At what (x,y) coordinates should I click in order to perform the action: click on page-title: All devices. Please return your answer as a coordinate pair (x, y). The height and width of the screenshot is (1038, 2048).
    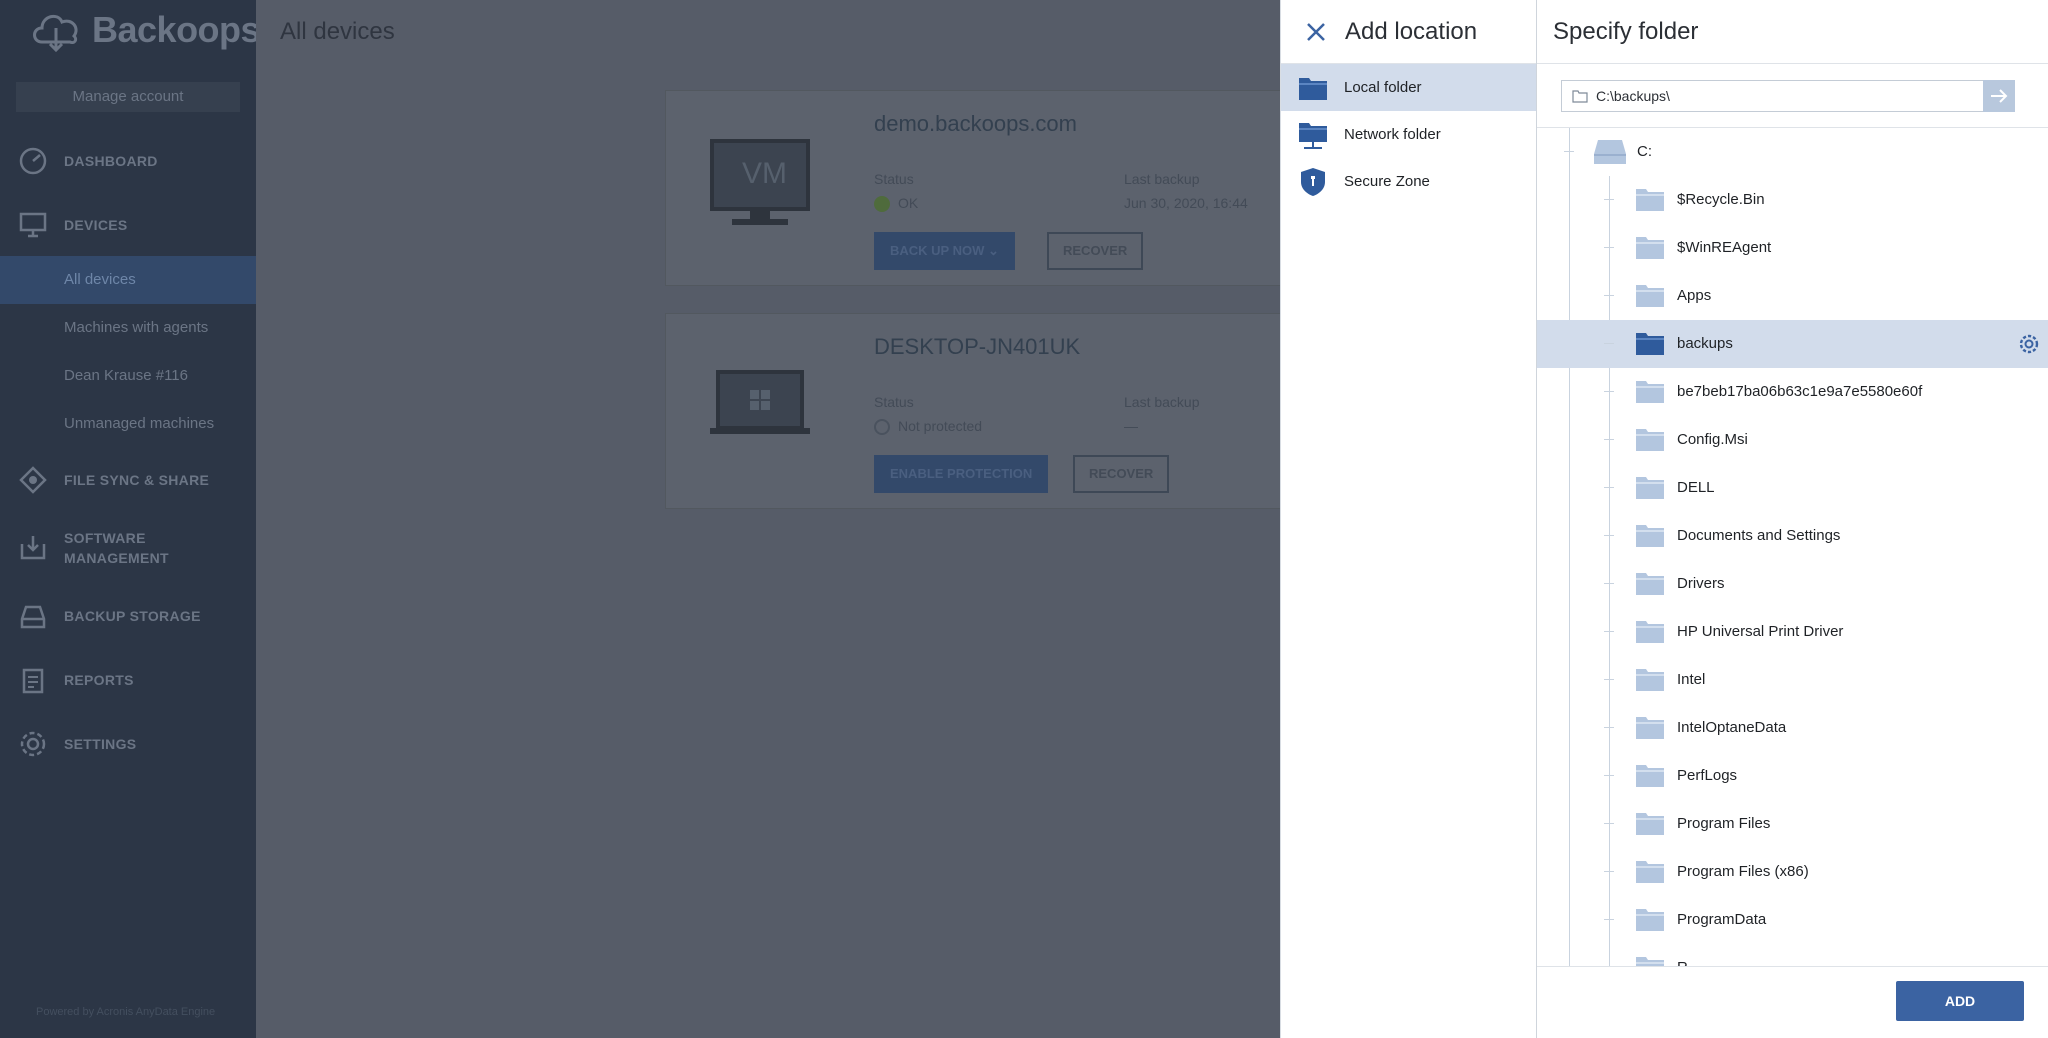
    Looking at the image, I should click on (337, 31).